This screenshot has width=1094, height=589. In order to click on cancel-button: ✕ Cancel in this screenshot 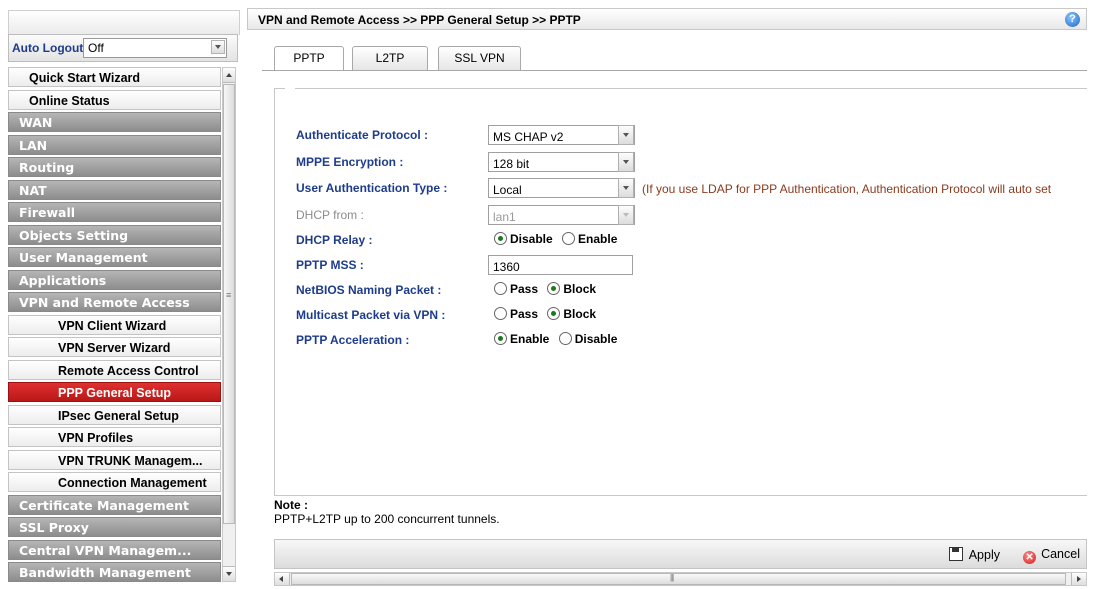, I will do `click(1051, 555)`.